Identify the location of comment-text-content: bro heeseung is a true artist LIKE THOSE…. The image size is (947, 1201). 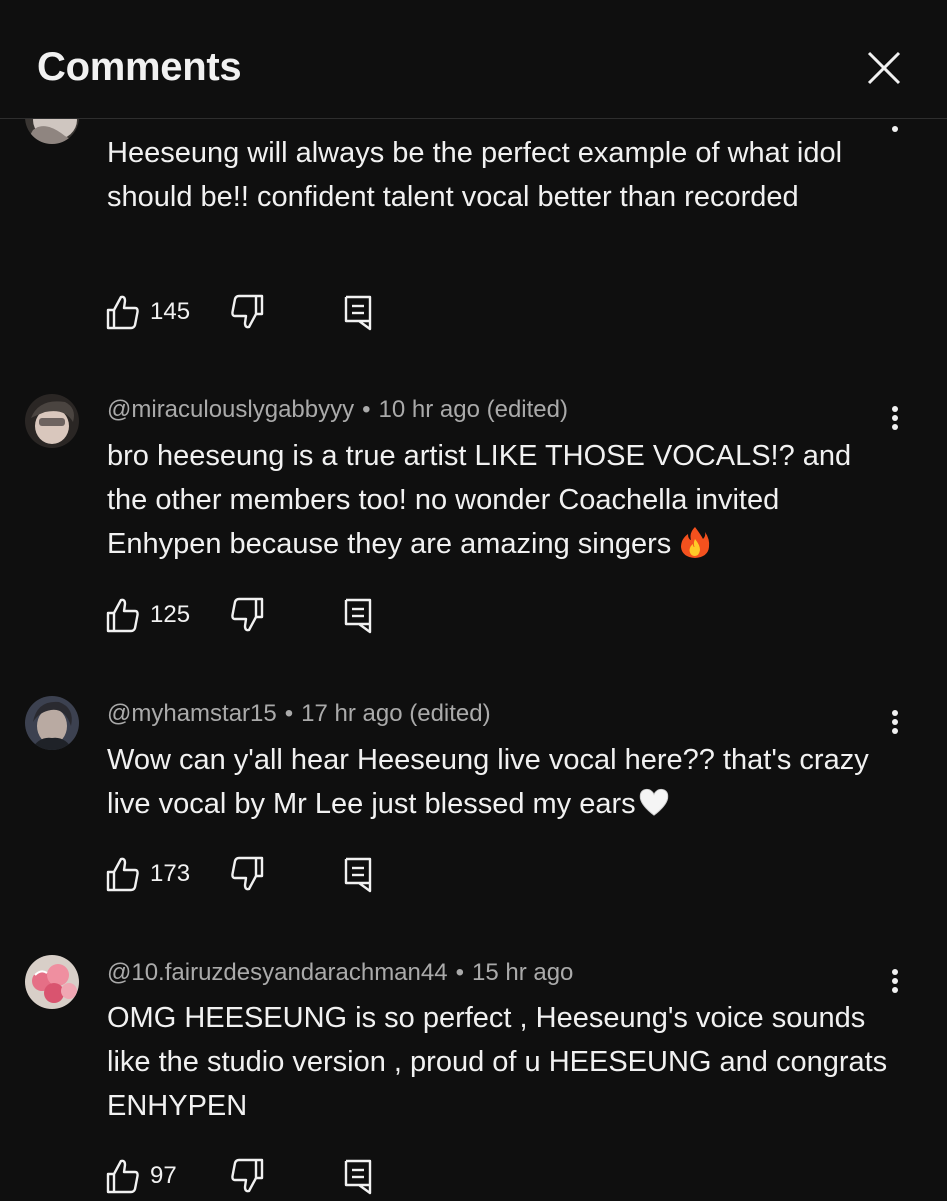
(479, 500).